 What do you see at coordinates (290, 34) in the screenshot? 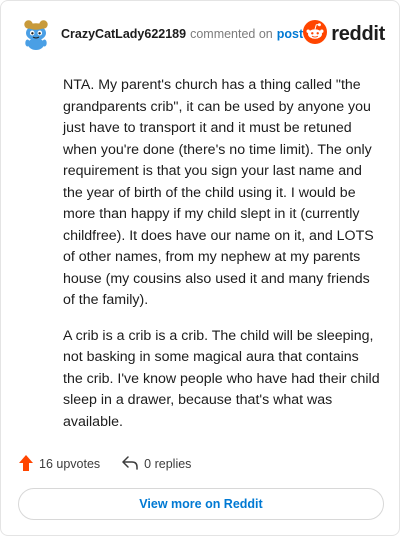
I see `post-link: post` at bounding box center [290, 34].